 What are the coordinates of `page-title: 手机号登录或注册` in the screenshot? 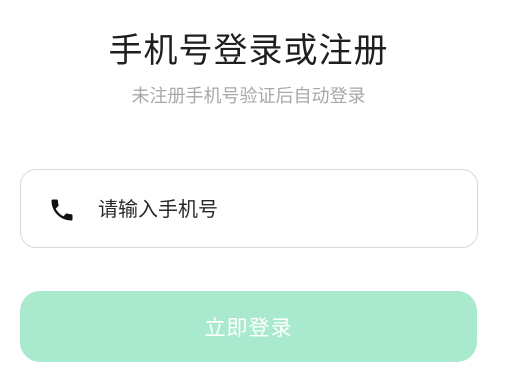 It's located at (248, 51).